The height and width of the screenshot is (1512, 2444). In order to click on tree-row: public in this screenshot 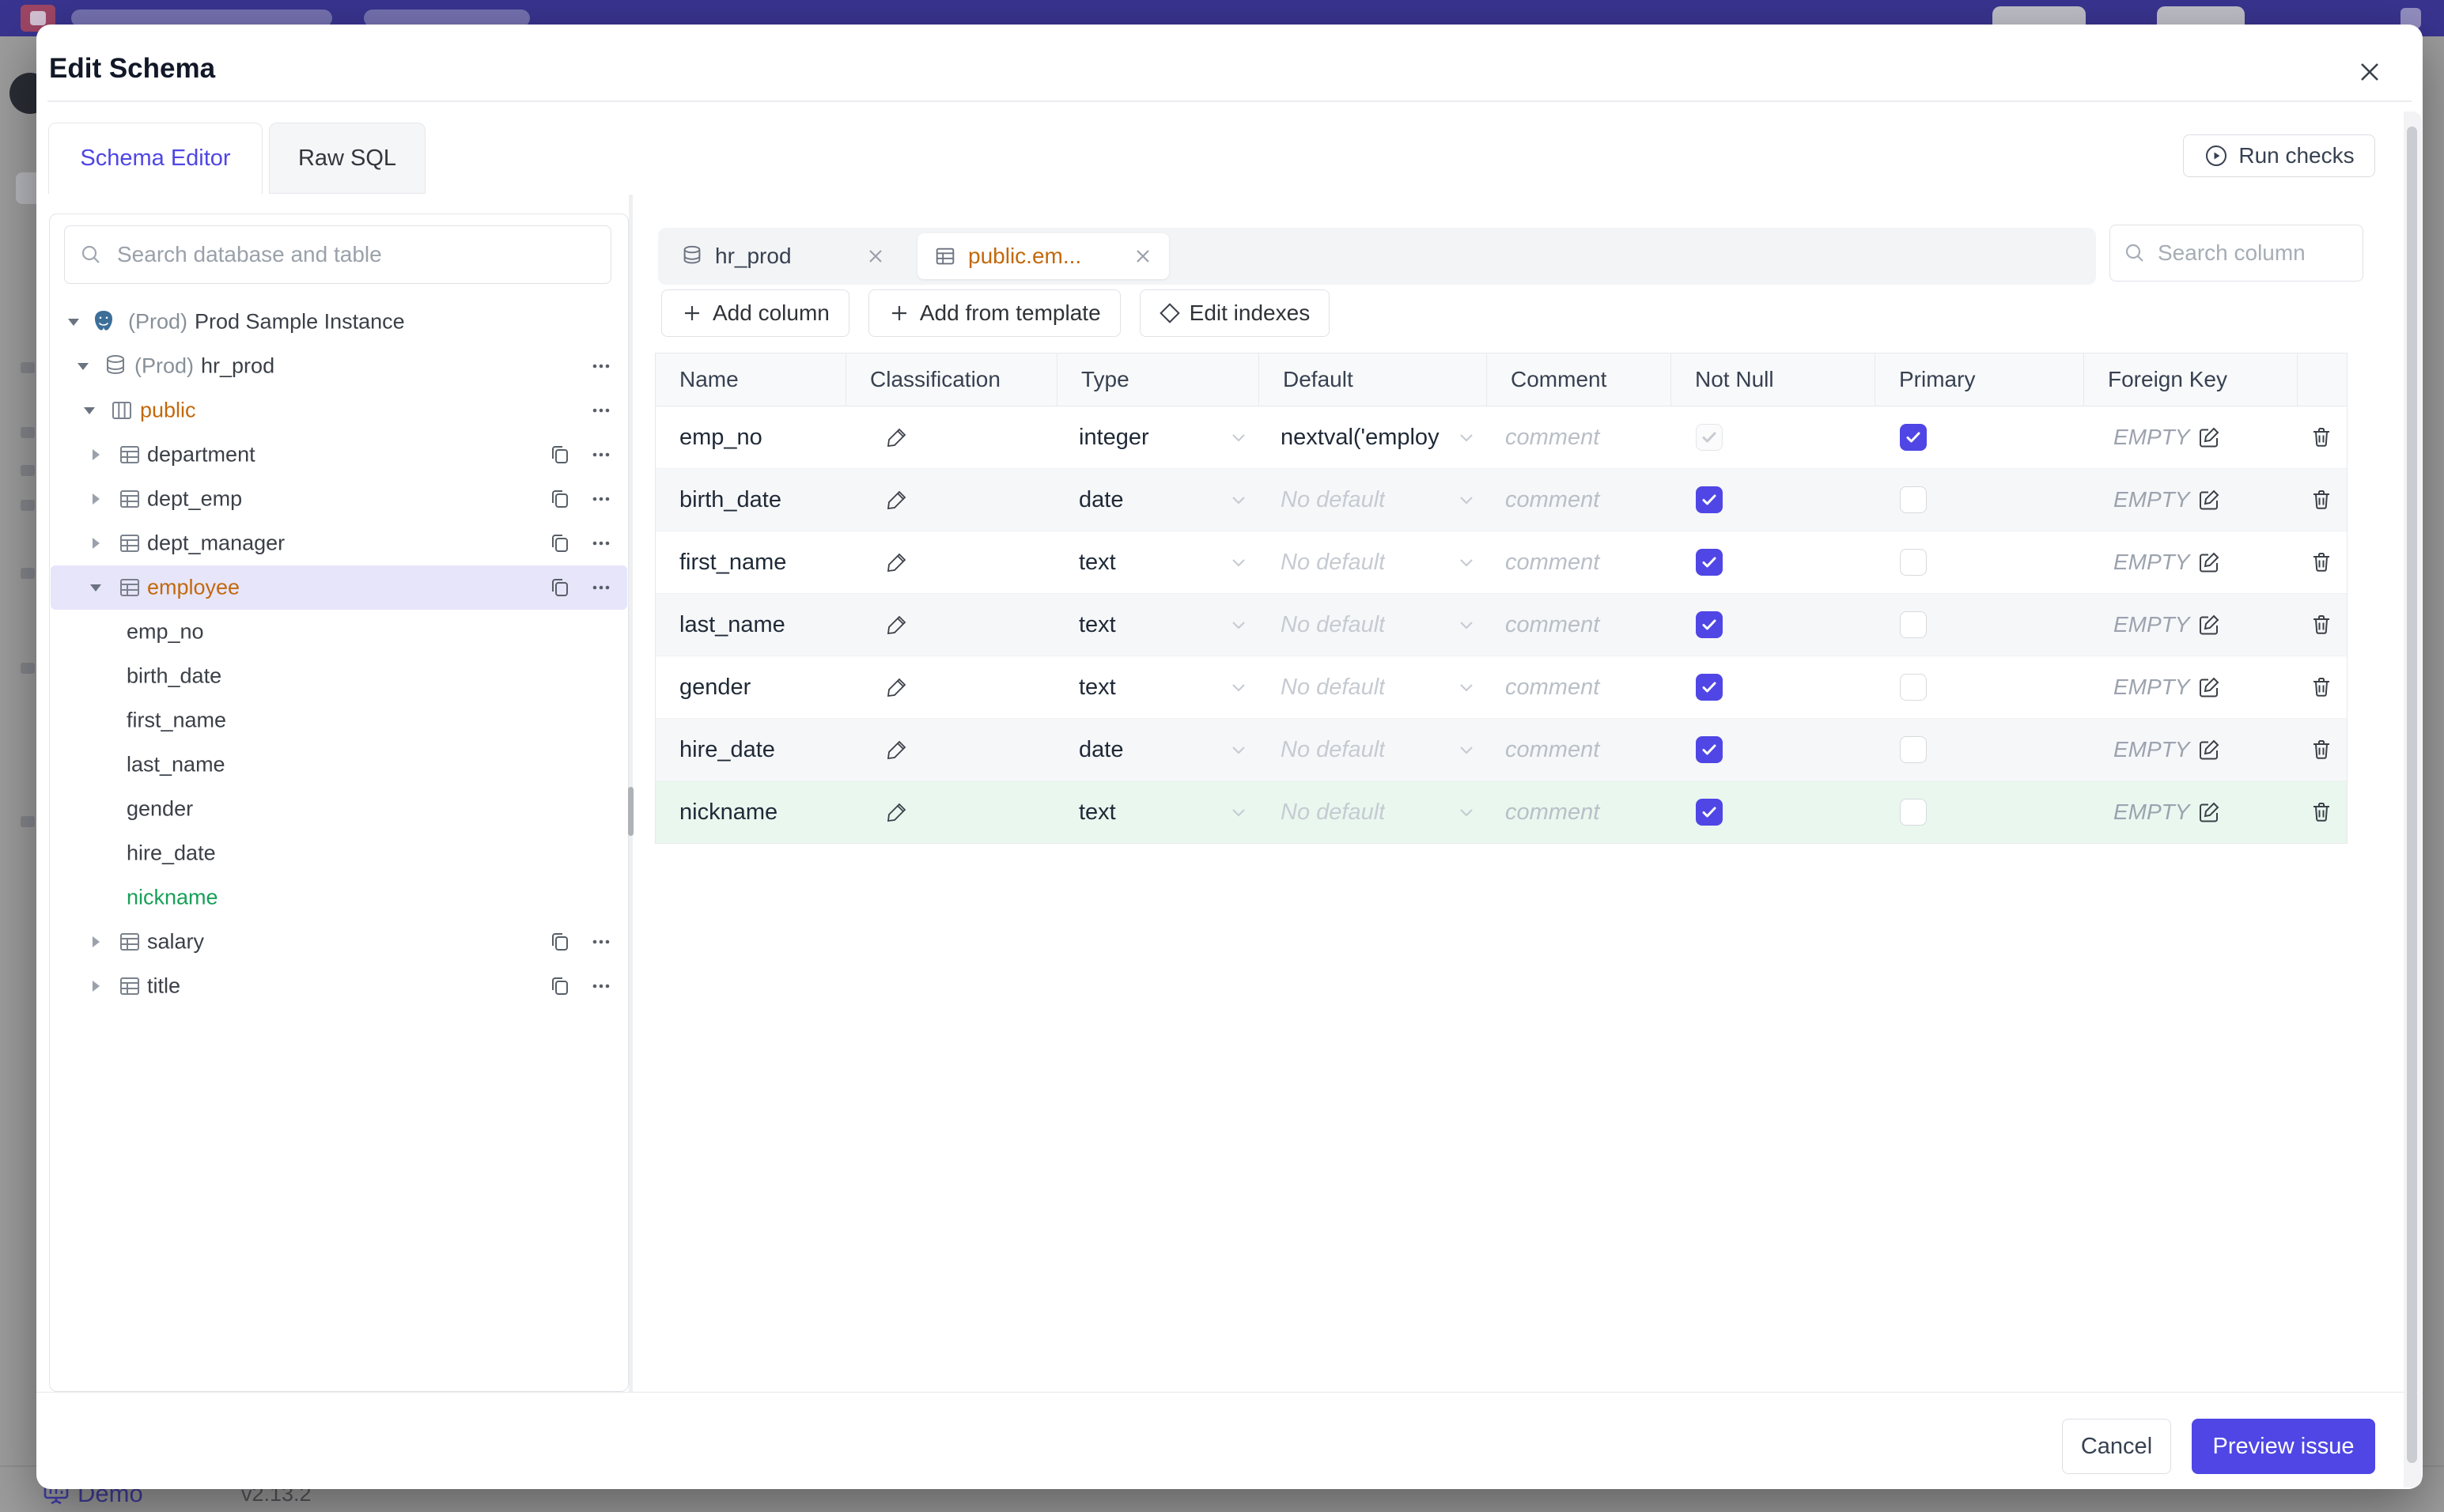, I will do `click(339, 411)`.